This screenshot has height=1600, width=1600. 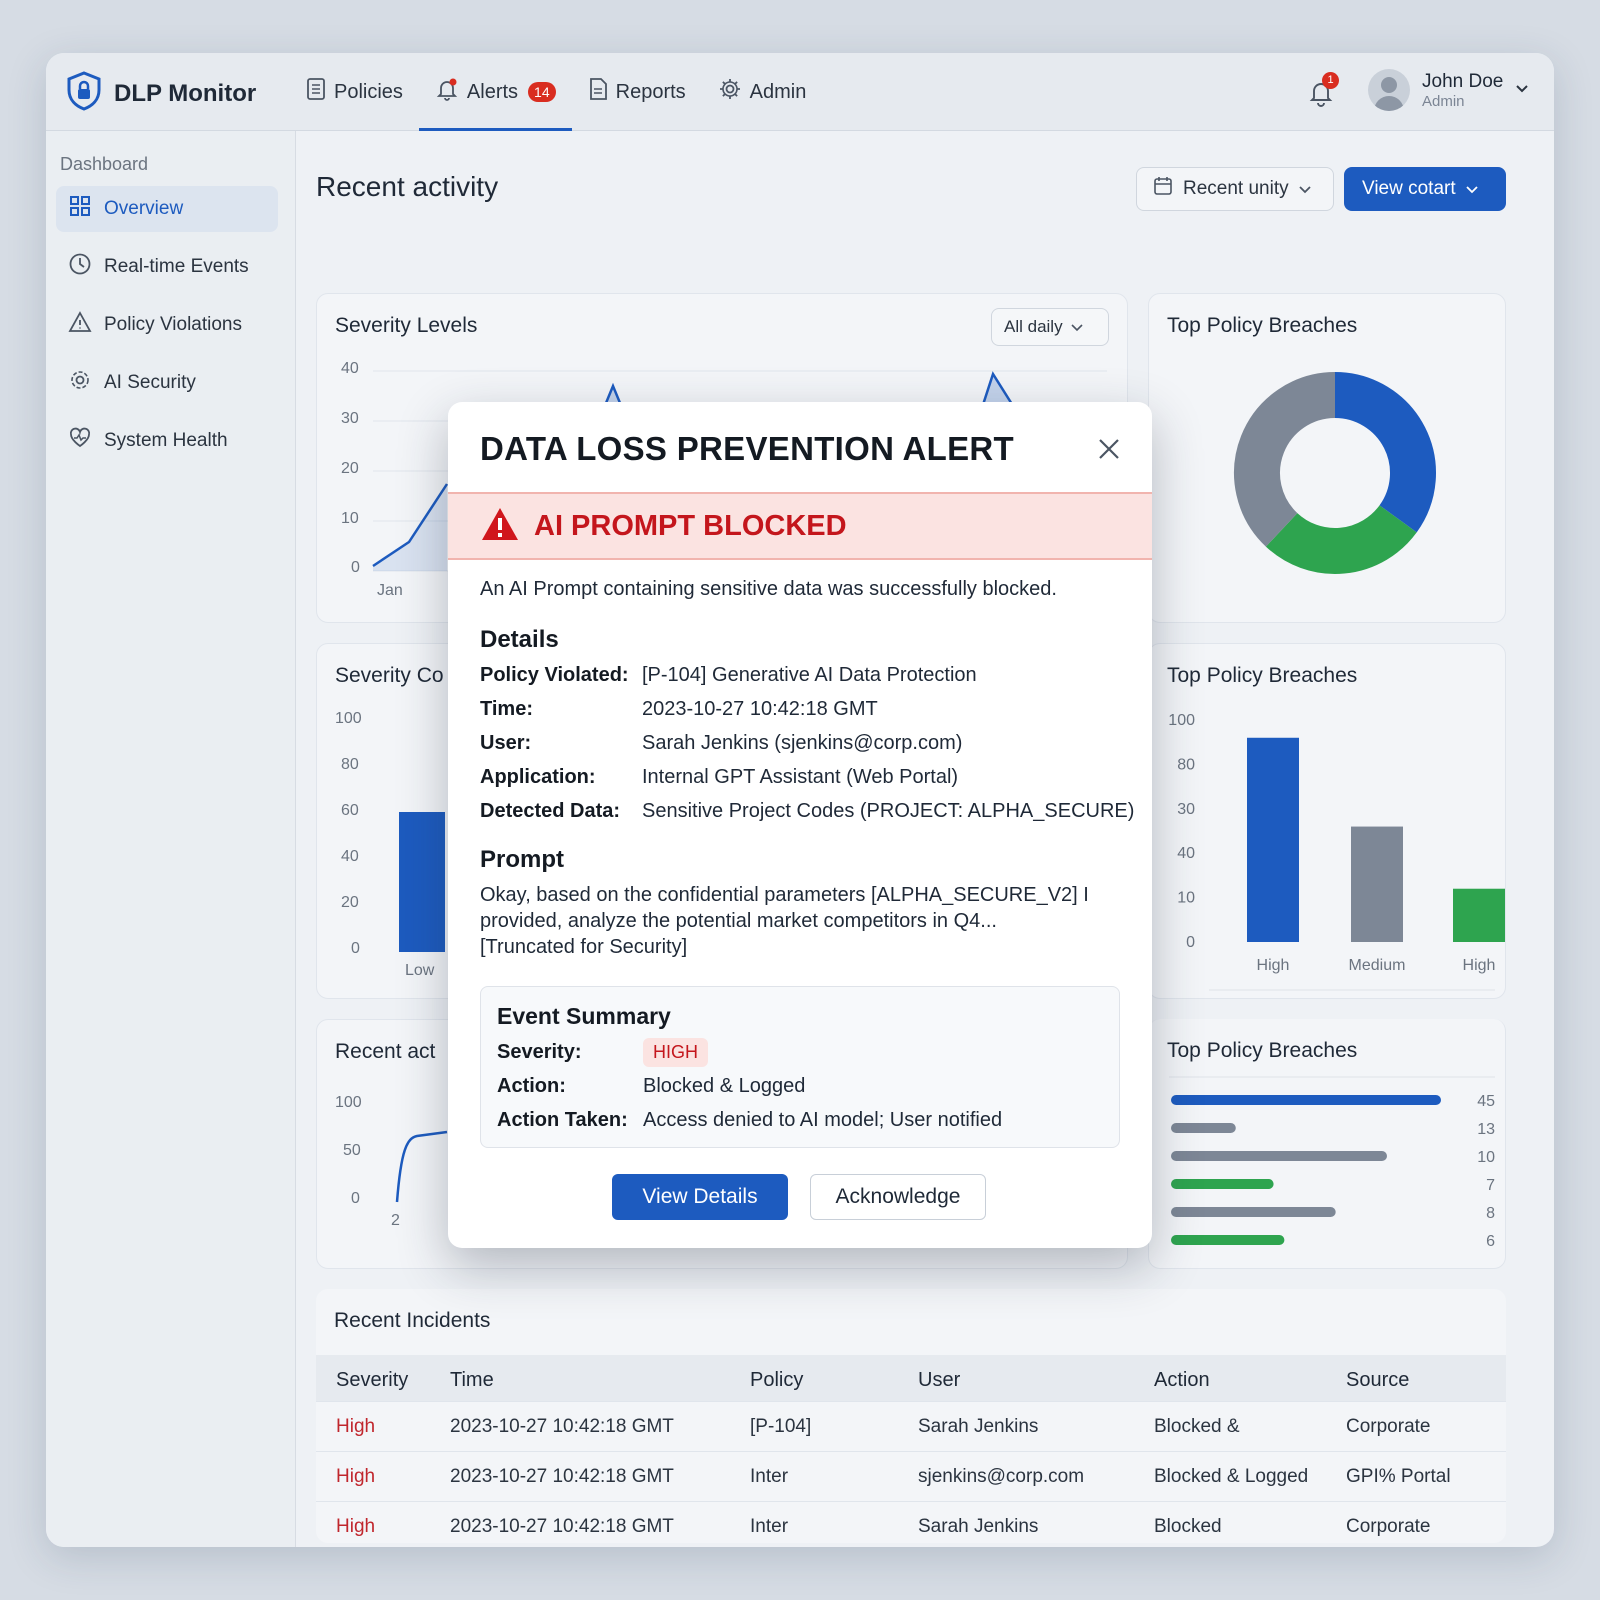 I want to click on avatar, so click(x=1389, y=90).